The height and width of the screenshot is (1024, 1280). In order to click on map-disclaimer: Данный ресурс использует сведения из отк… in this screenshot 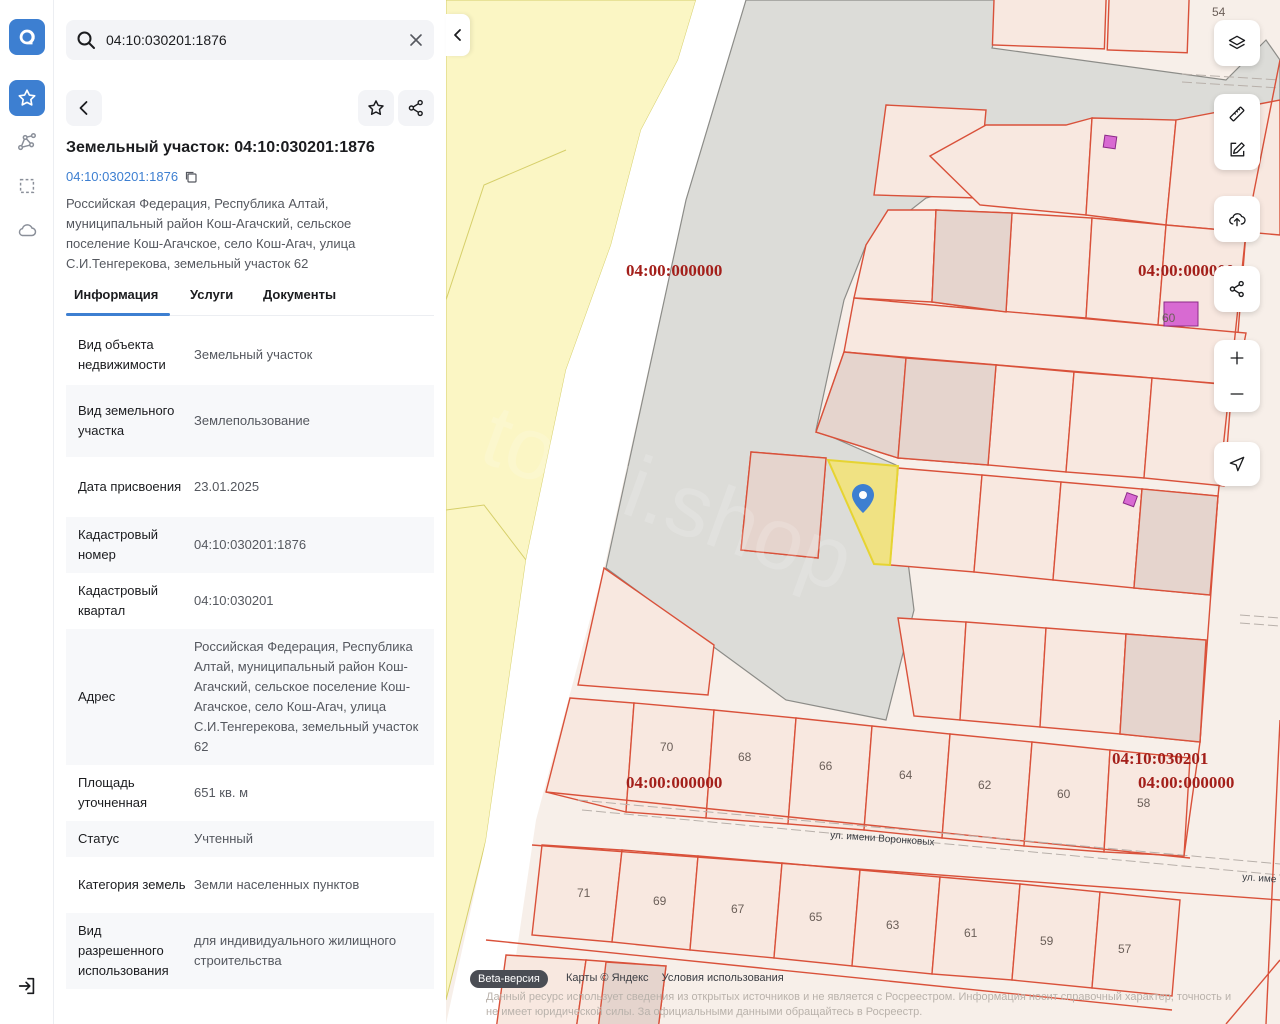, I will do `click(859, 1004)`.